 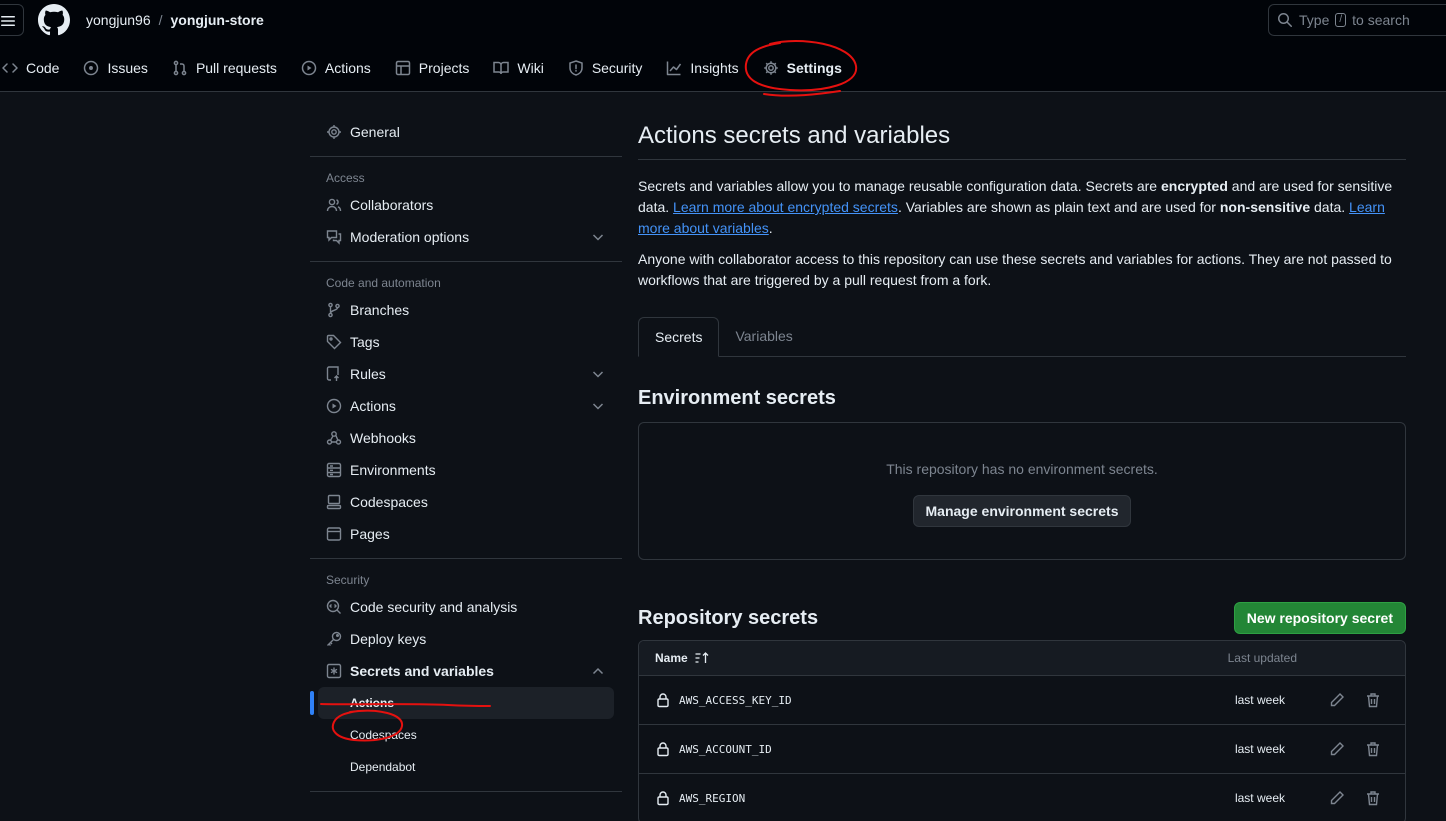 I want to click on sidebar-item-deploy-keys: Deploy keys, so click(x=466, y=639).